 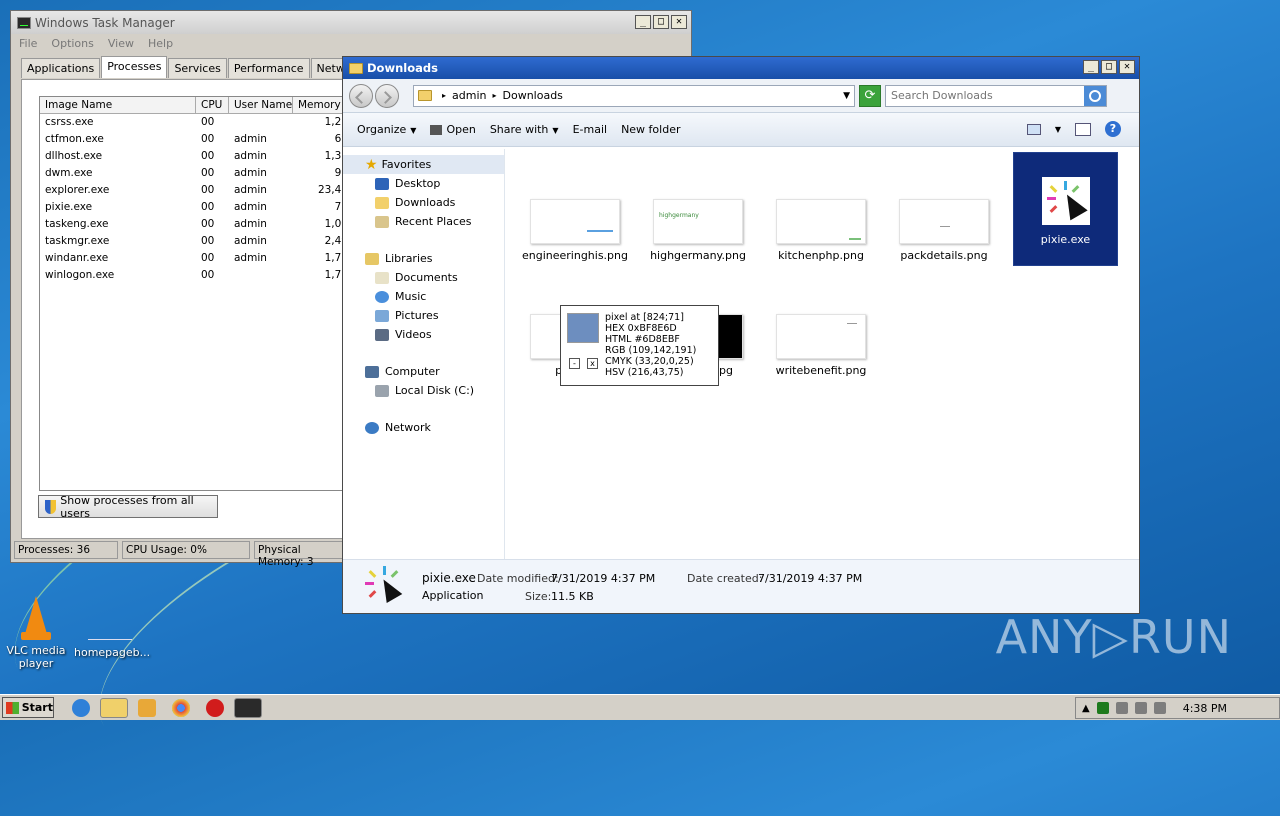 What do you see at coordinates (590, 129) in the screenshot?
I see `email-button: E-mail` at bounding box center [590, 129].